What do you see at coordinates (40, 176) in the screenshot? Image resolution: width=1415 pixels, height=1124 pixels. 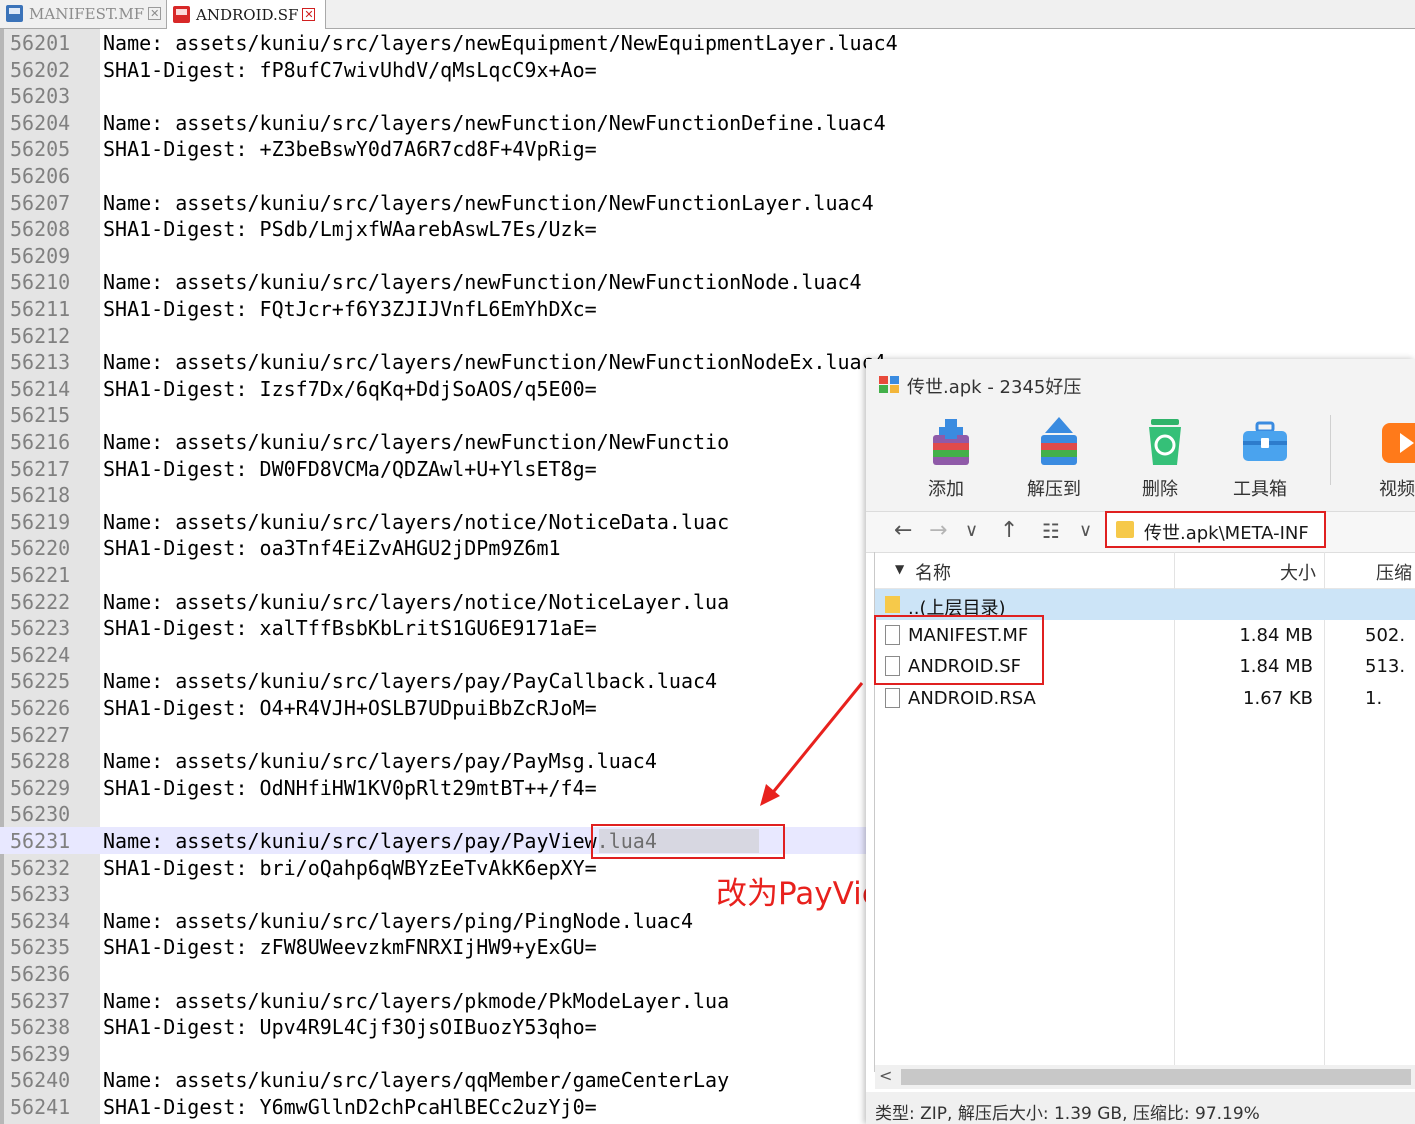 I see `line-number: 56206` at bounding box center [40, 176].